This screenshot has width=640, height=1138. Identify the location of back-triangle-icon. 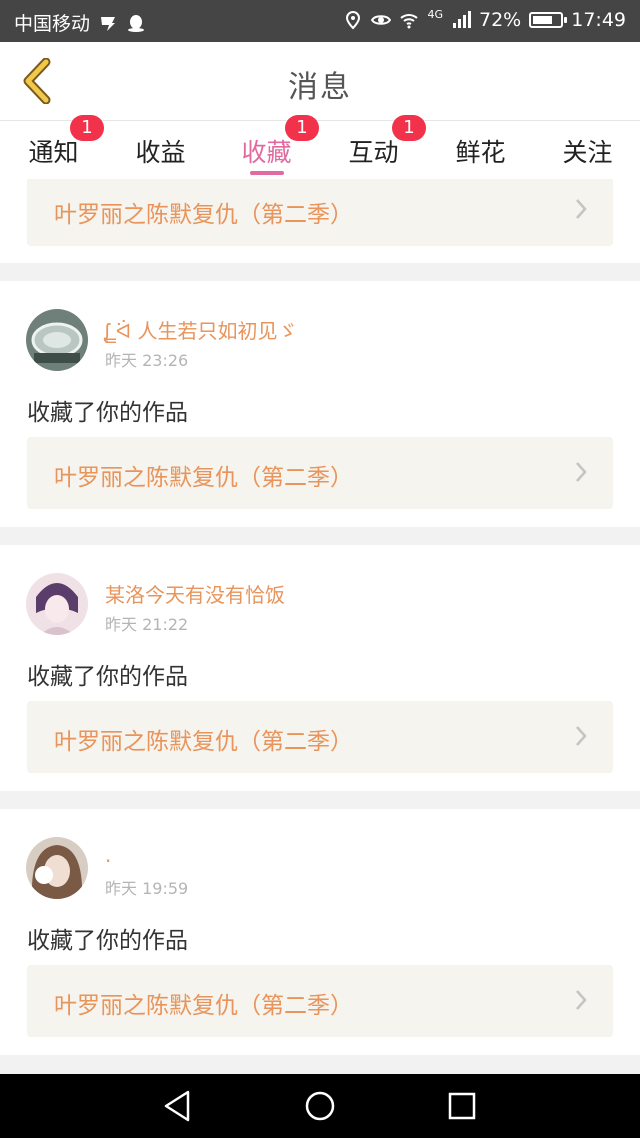
(178, 1106).